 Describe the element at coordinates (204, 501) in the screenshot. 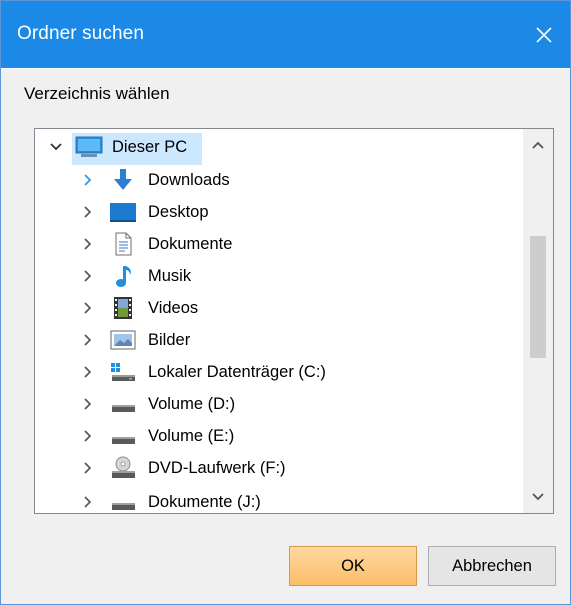

I see `tree-item-label: Dokumente (J:)` at that location.